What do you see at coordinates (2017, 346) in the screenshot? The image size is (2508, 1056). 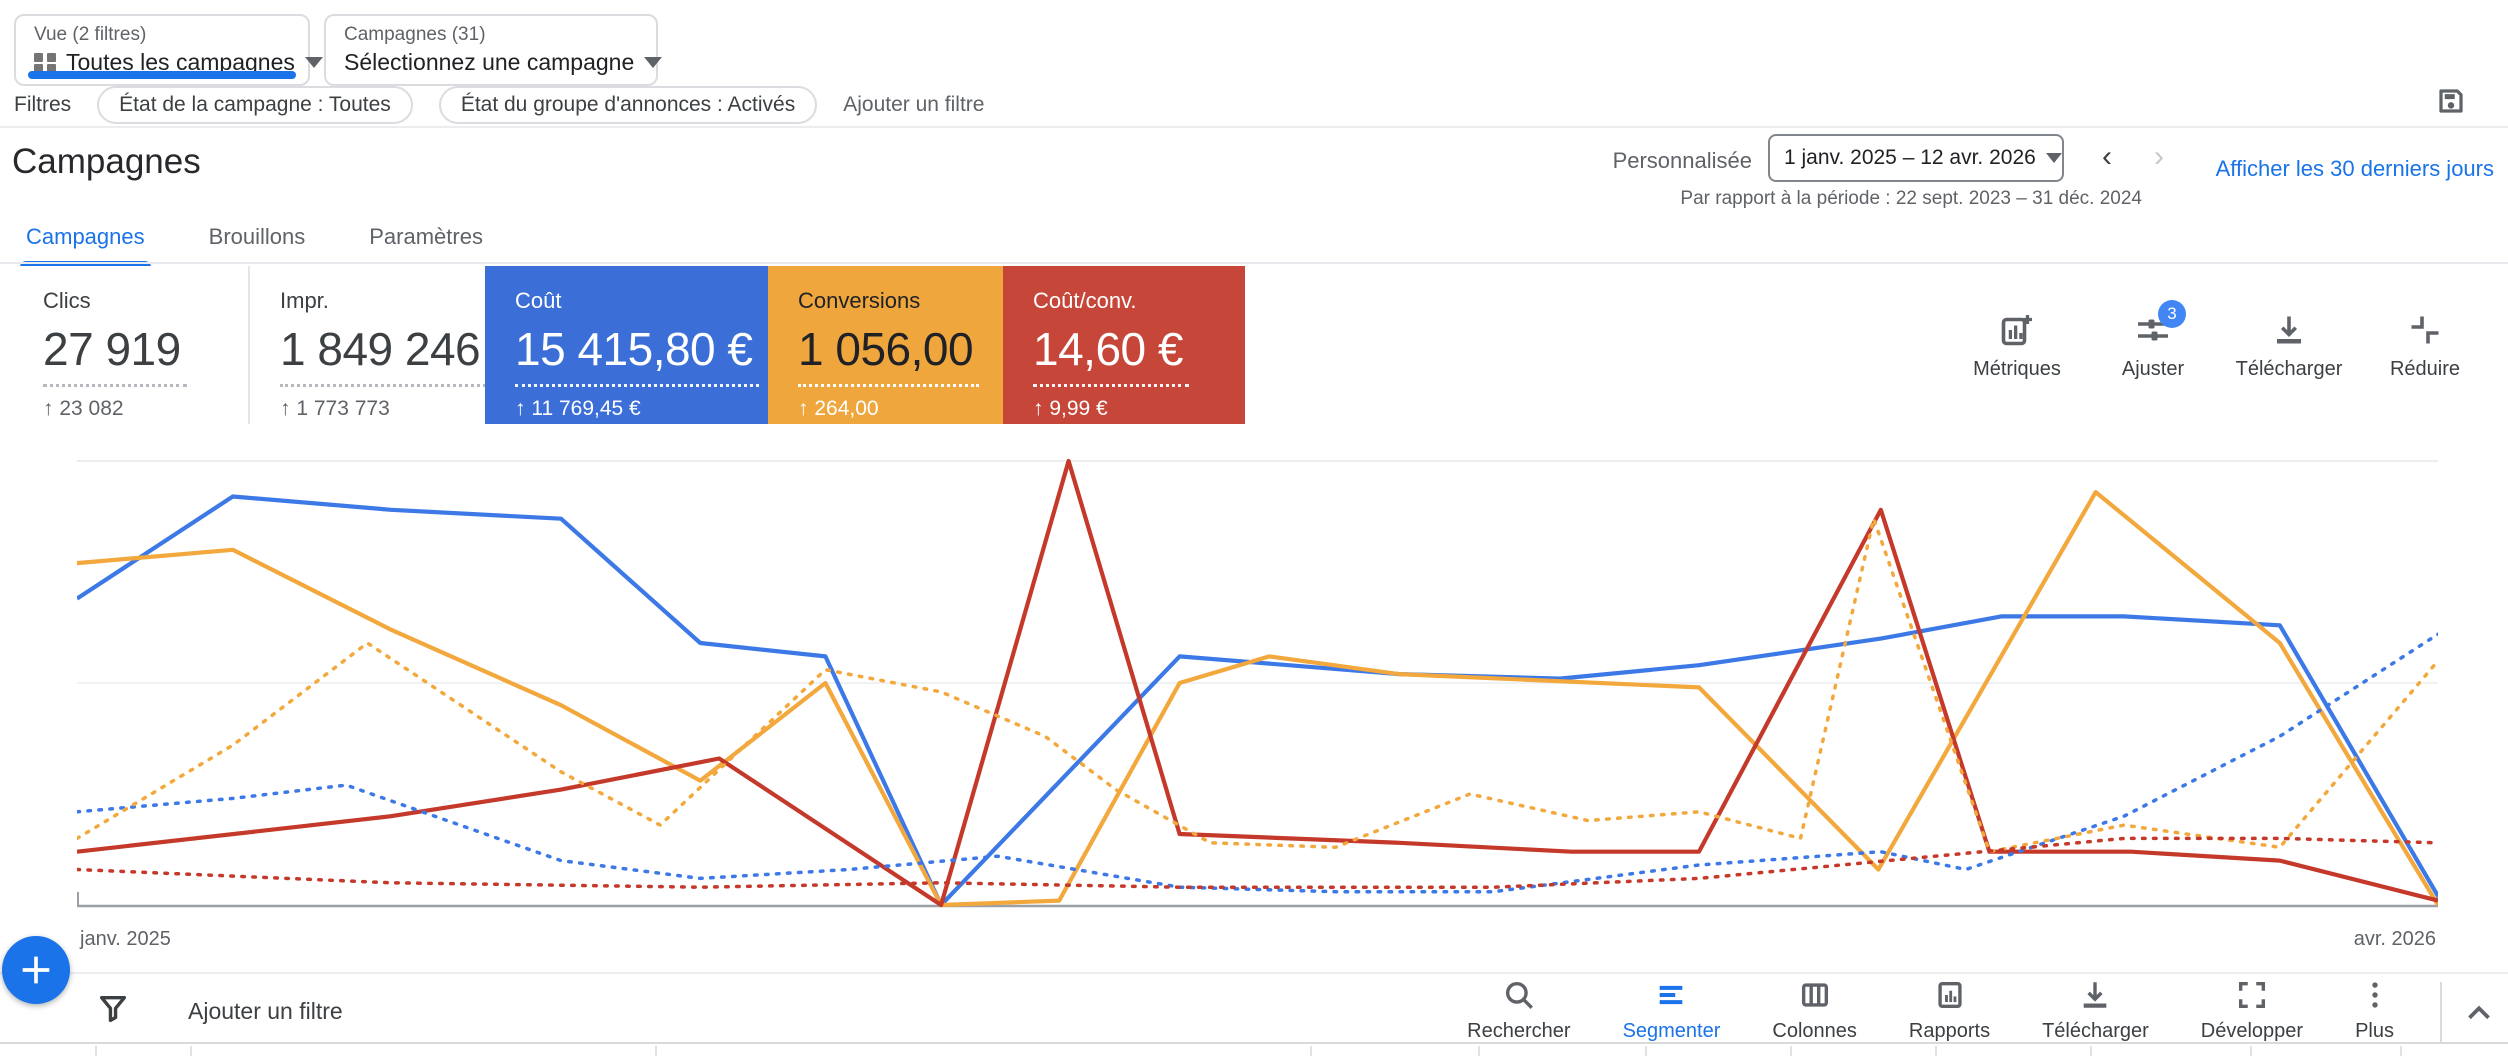 I see `metrics-button: Métriques` at bounding box center [2017, 346].